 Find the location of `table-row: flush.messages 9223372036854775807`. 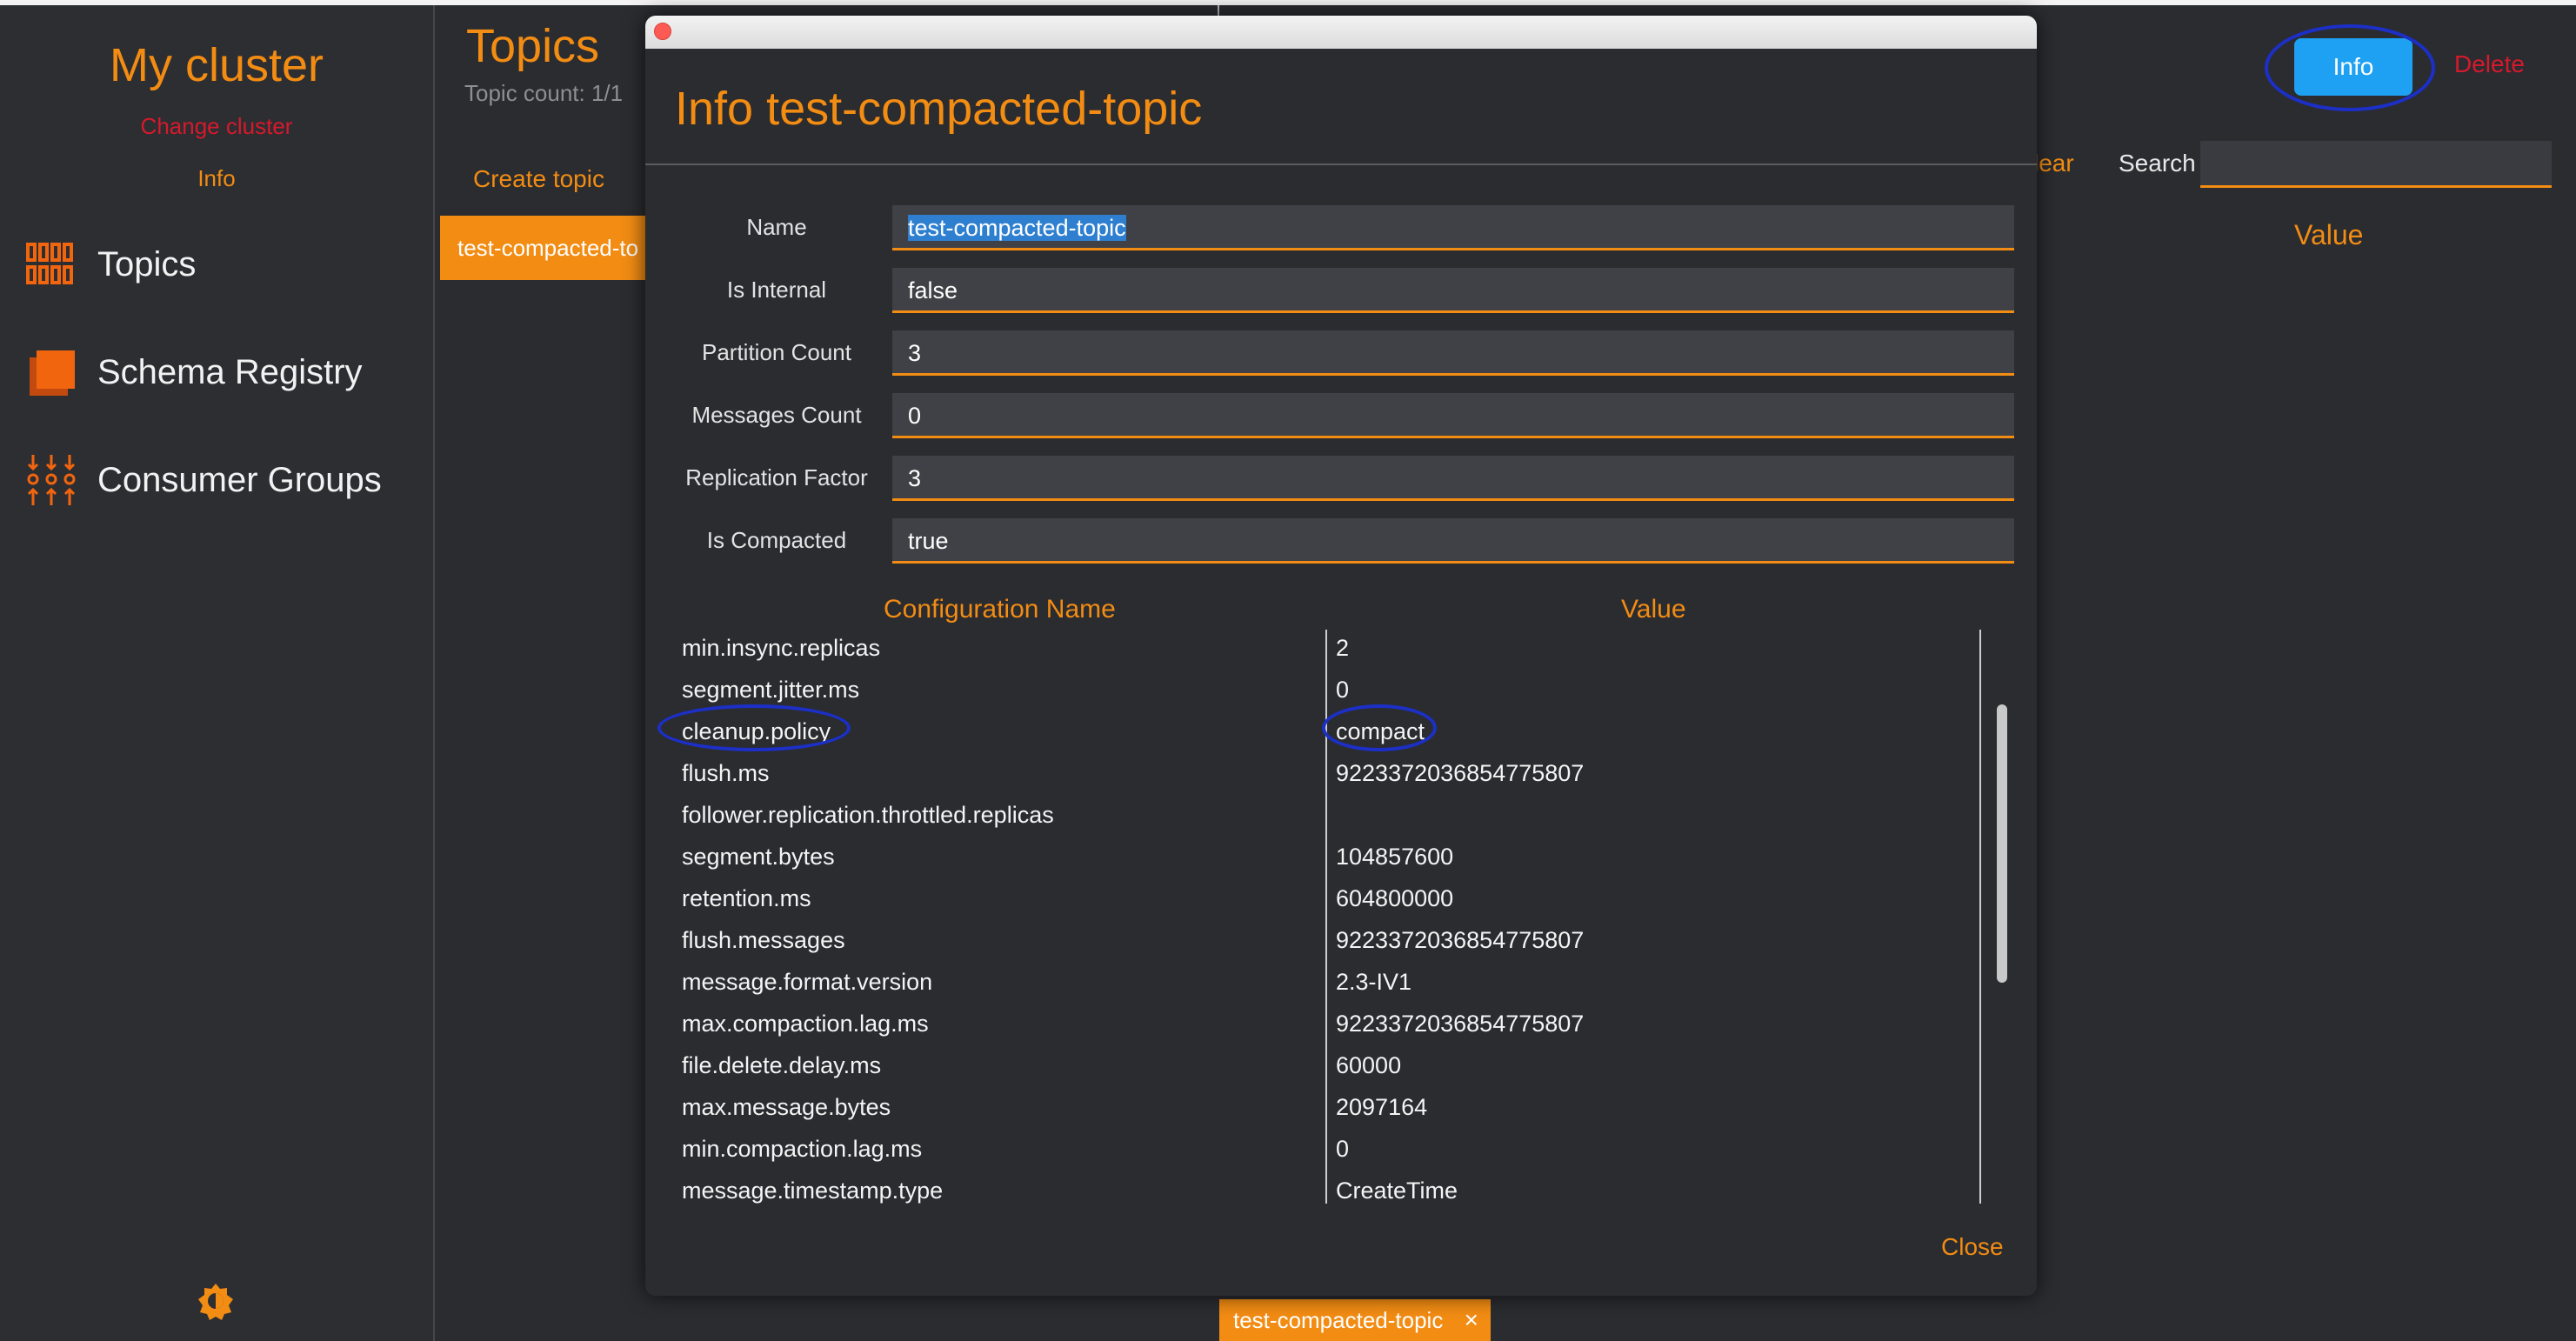

table-row: flush.messages 9223372036854775807 is located at coordinates (1339, 943).